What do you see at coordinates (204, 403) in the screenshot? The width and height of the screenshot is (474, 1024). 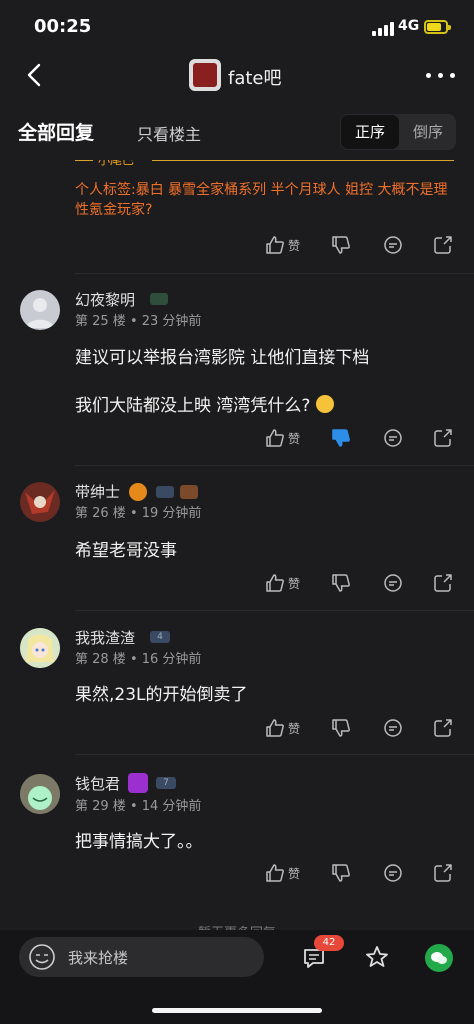 I see `comment-text: 我们大陆都没上映 湾湾凭什么?` at bounding box center [204, 403].